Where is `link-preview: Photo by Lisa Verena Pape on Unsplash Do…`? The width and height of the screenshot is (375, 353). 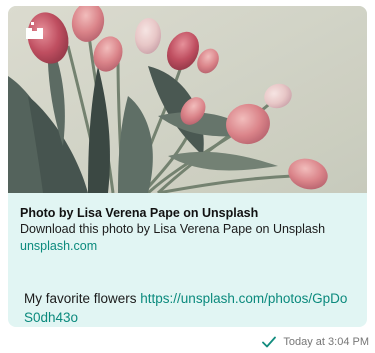 link-preview: Photo by Lisa Verena Pape on Unsplash Do… is located at coordinates (190, 229).